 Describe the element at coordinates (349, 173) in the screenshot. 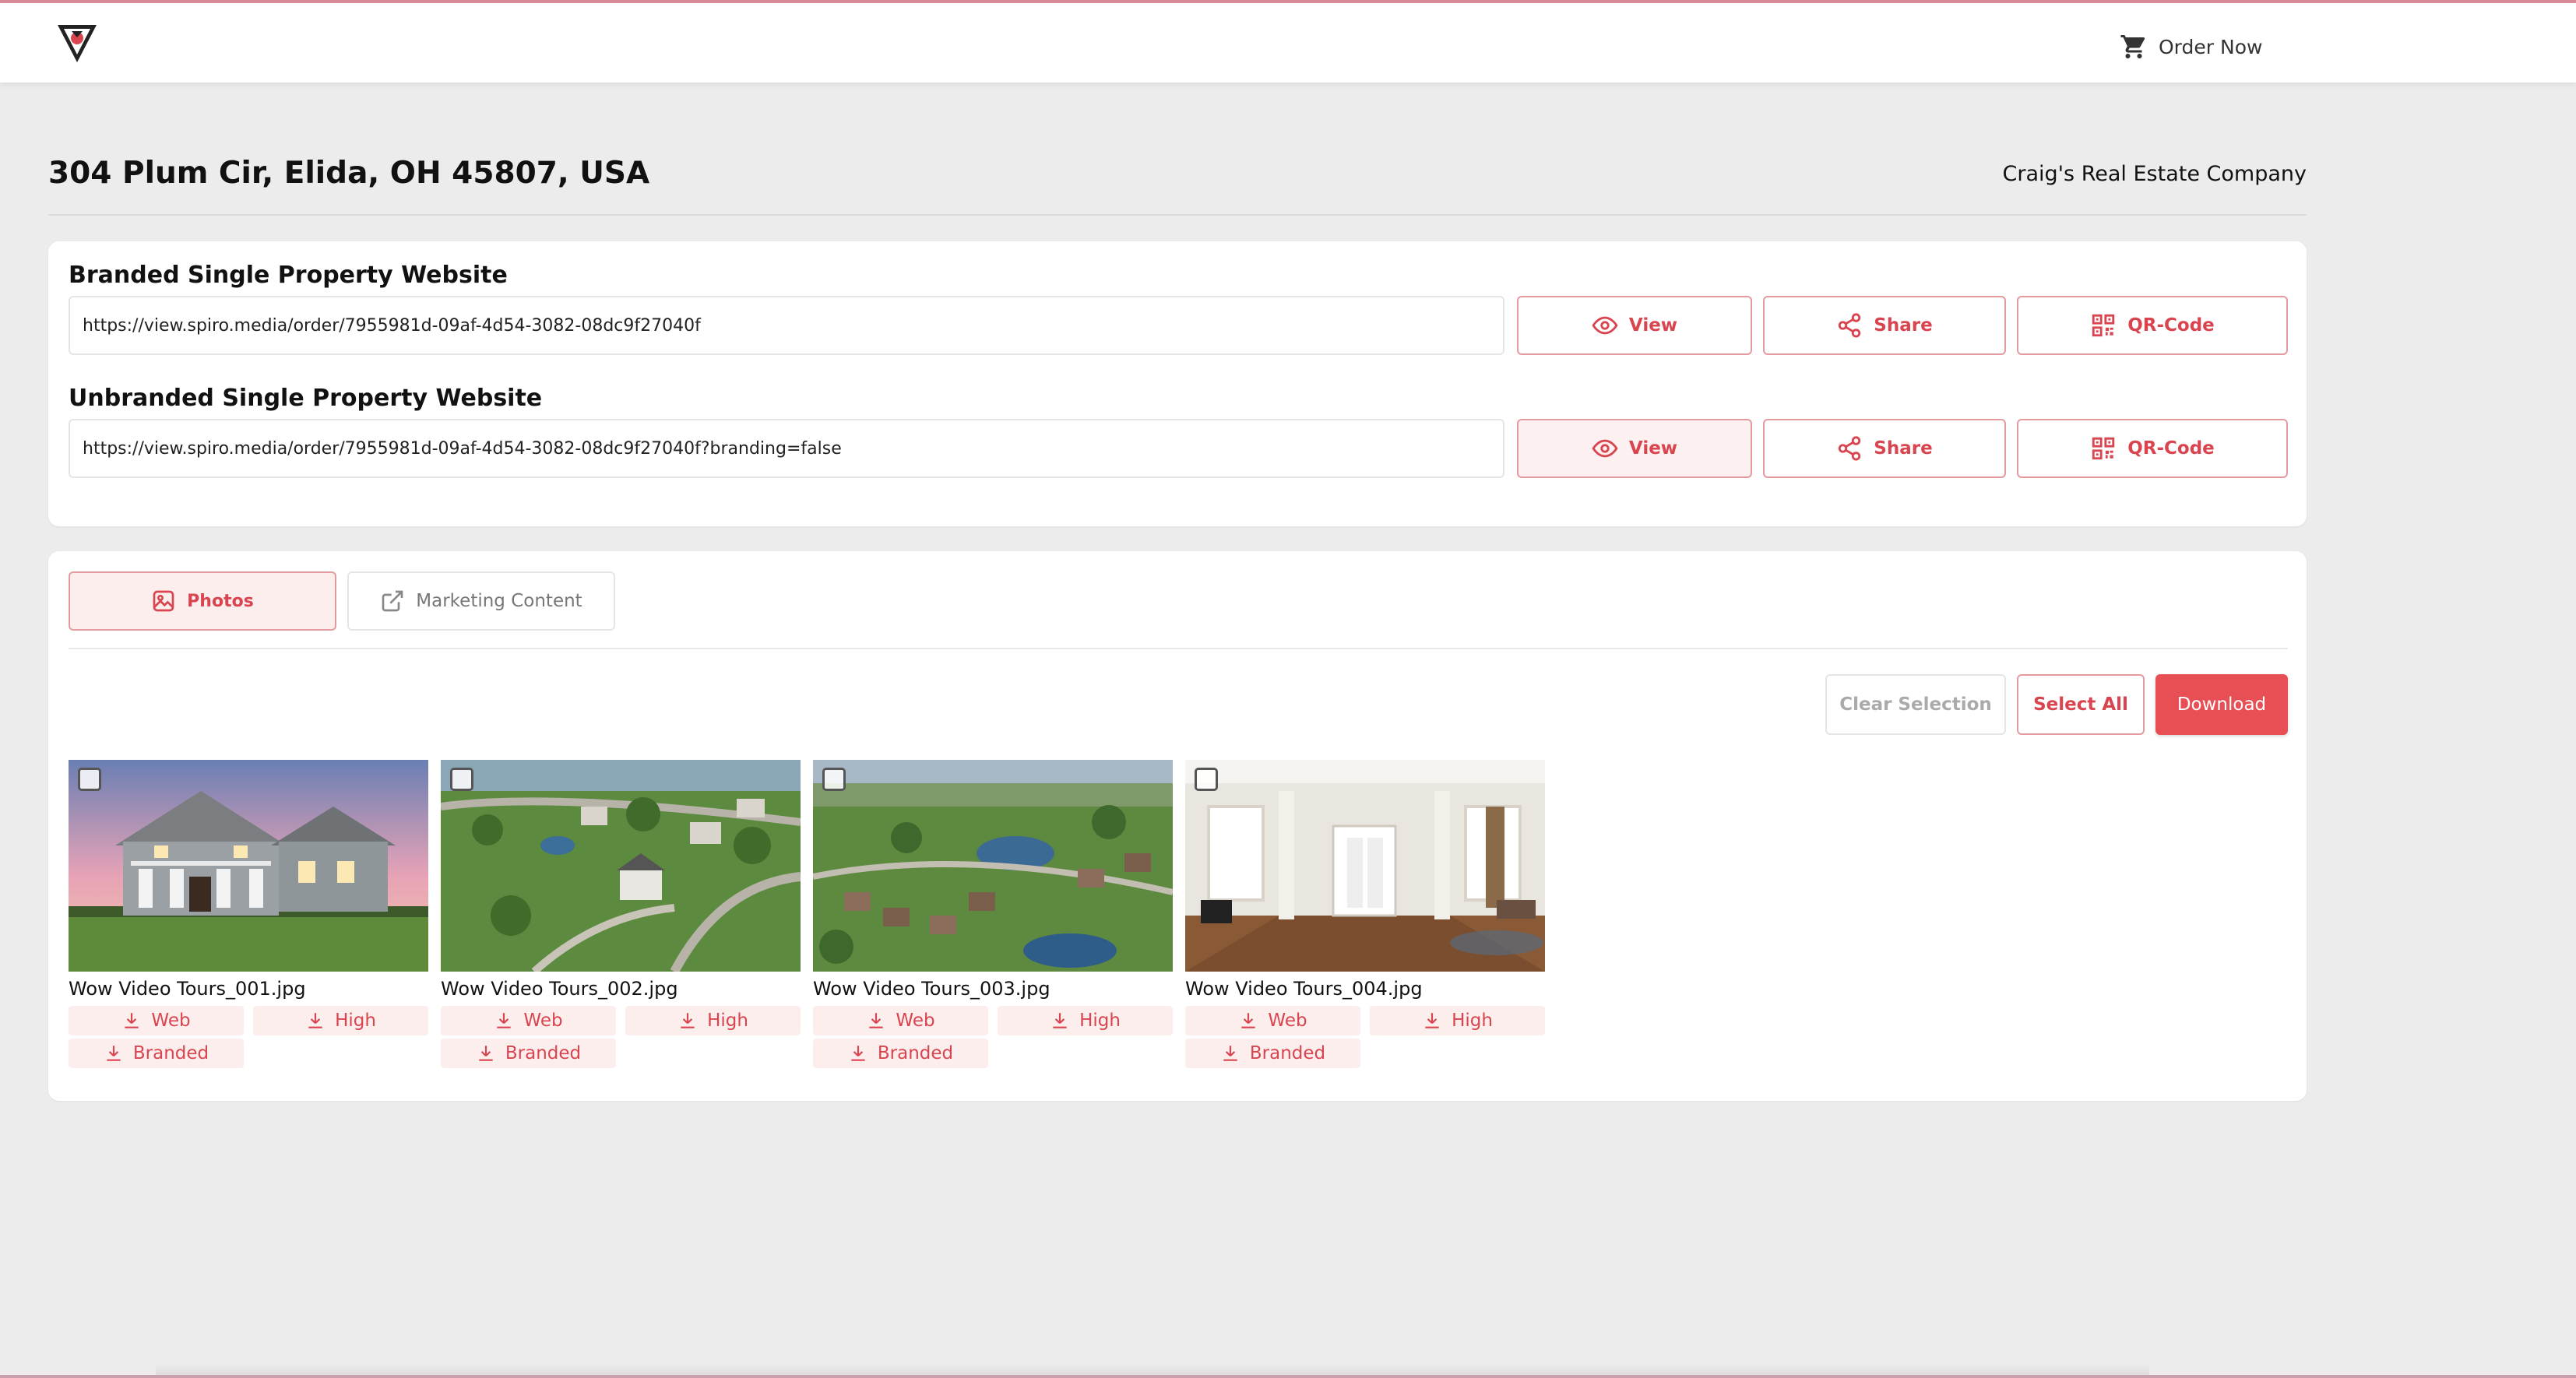

I see `property-address: 304 Plum Cir, Elida, OH 45807, USA` at that location.